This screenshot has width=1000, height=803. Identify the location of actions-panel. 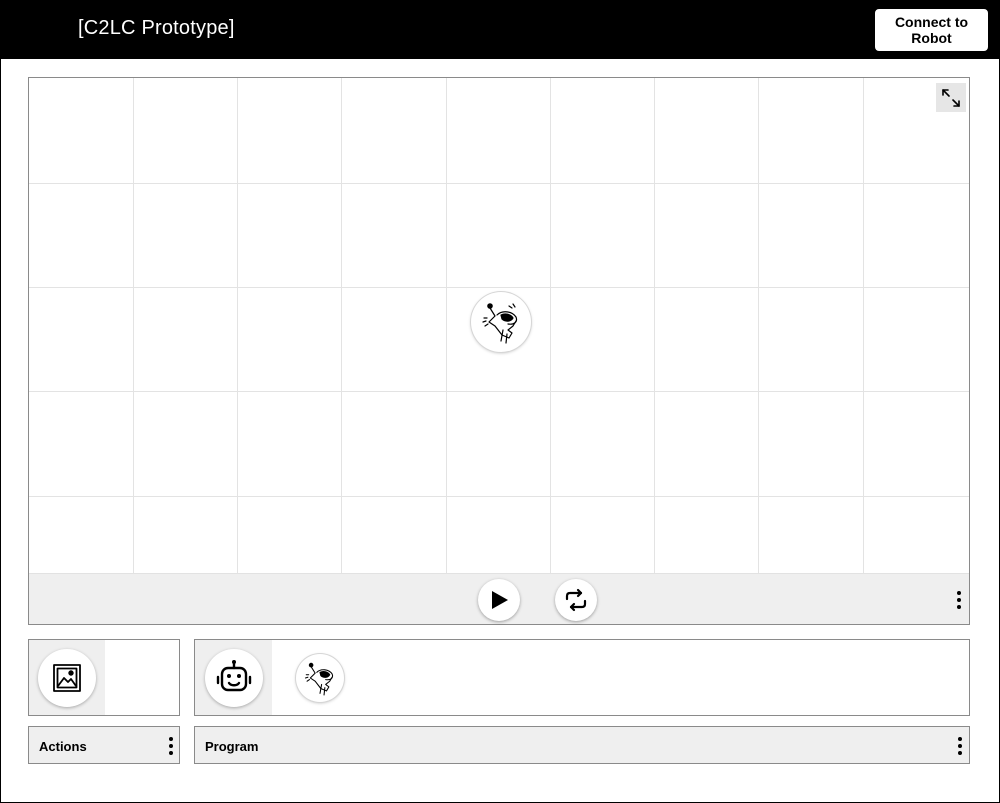
(104, 677).